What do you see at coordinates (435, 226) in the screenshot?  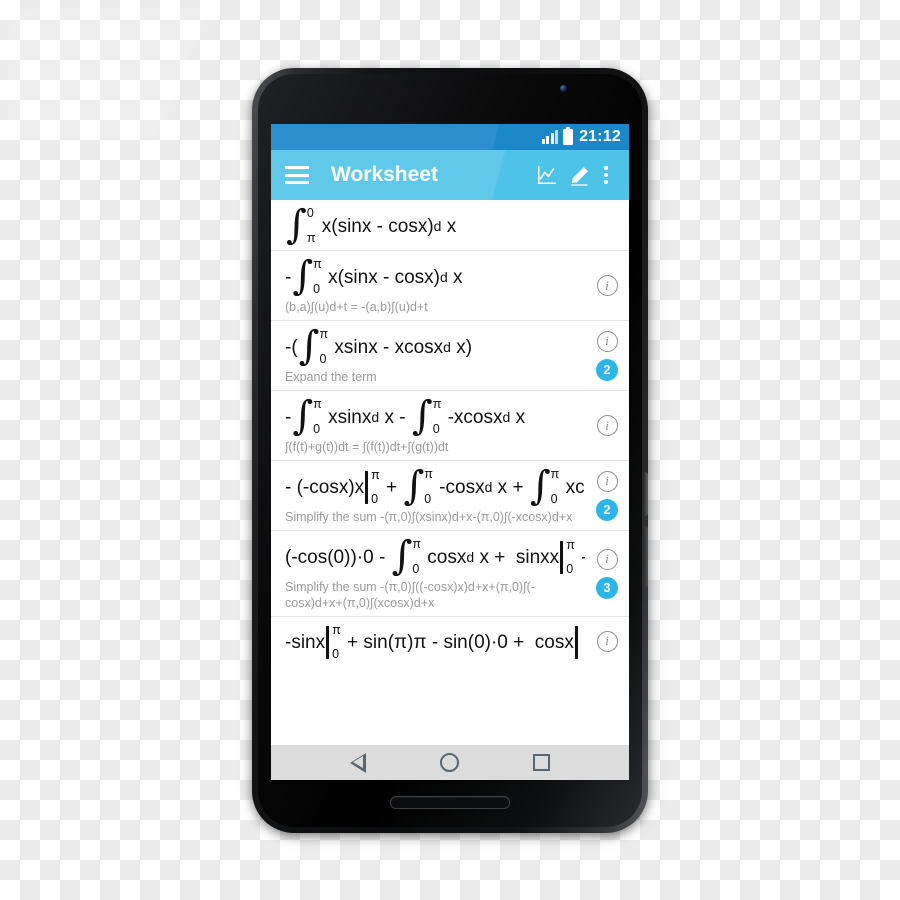 I see `step-formula: ∫ 0π x(sinx - cosx) d x` at bounding box center [435, 226].